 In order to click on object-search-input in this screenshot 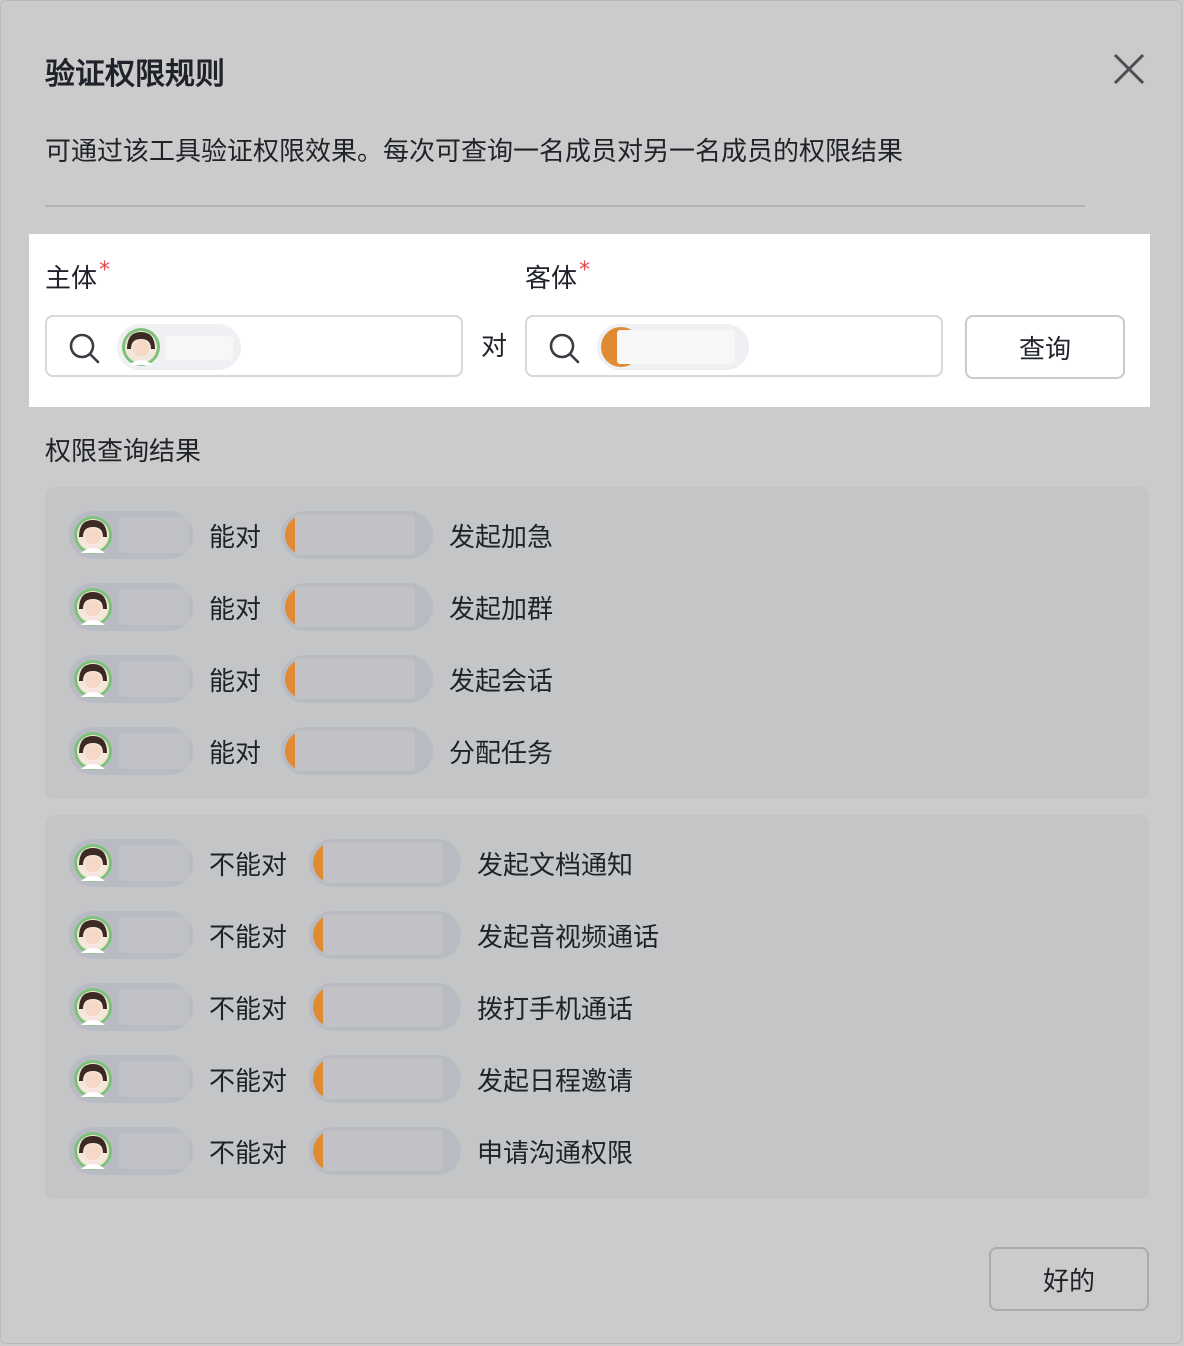, I will do `click(734, 346)`.